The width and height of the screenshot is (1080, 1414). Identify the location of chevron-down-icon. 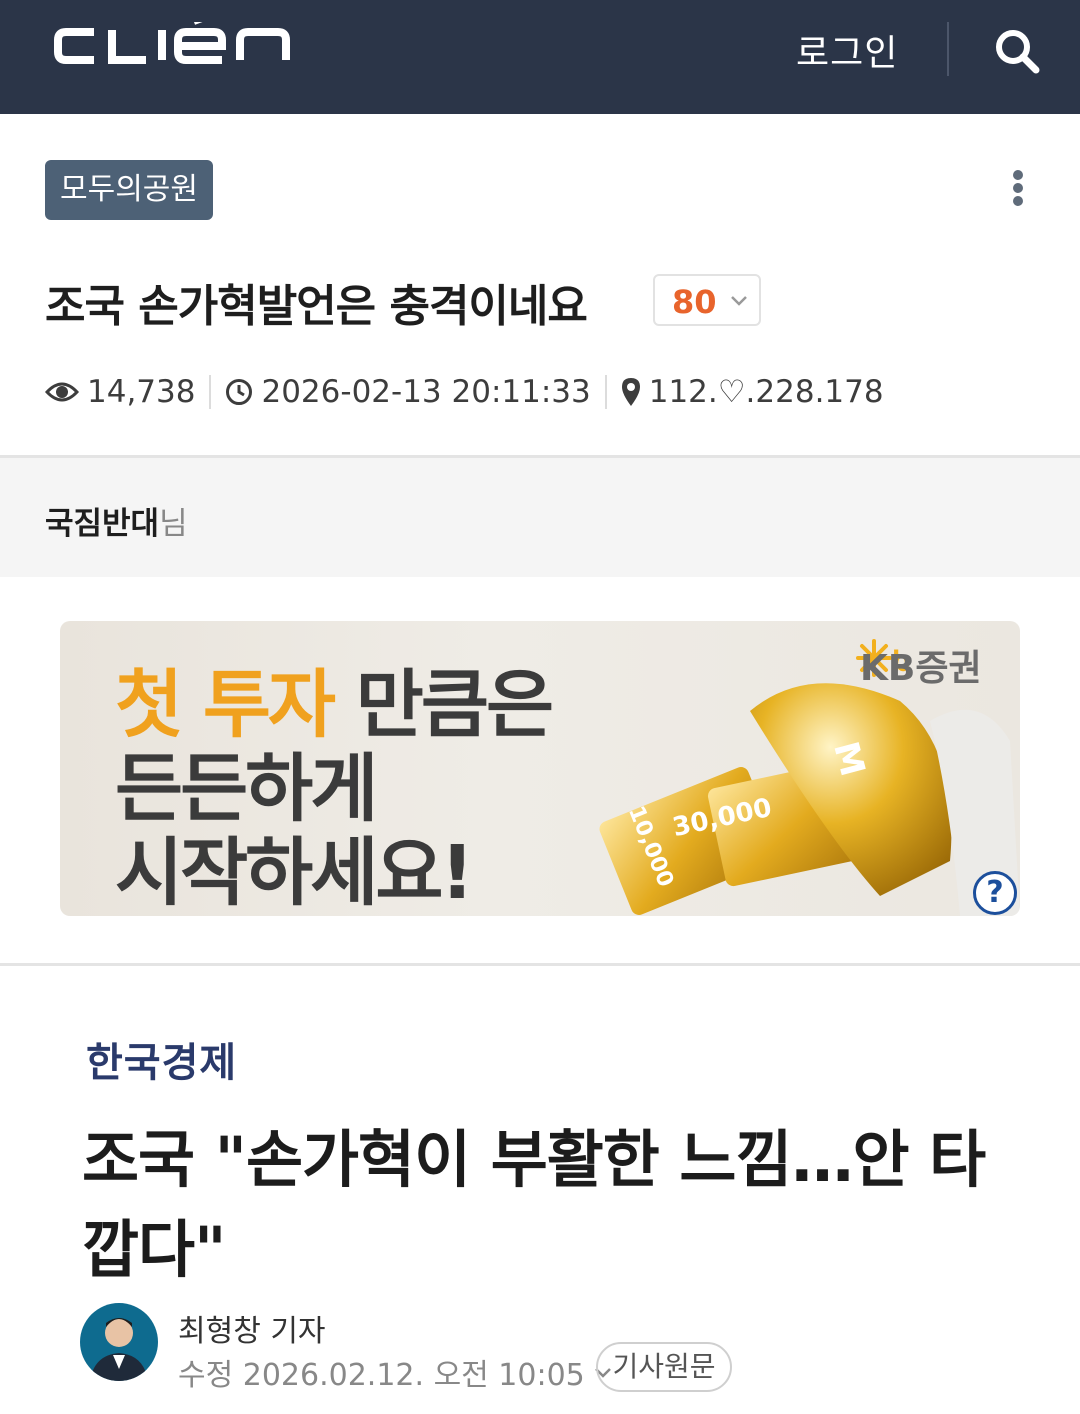
(739, 301).